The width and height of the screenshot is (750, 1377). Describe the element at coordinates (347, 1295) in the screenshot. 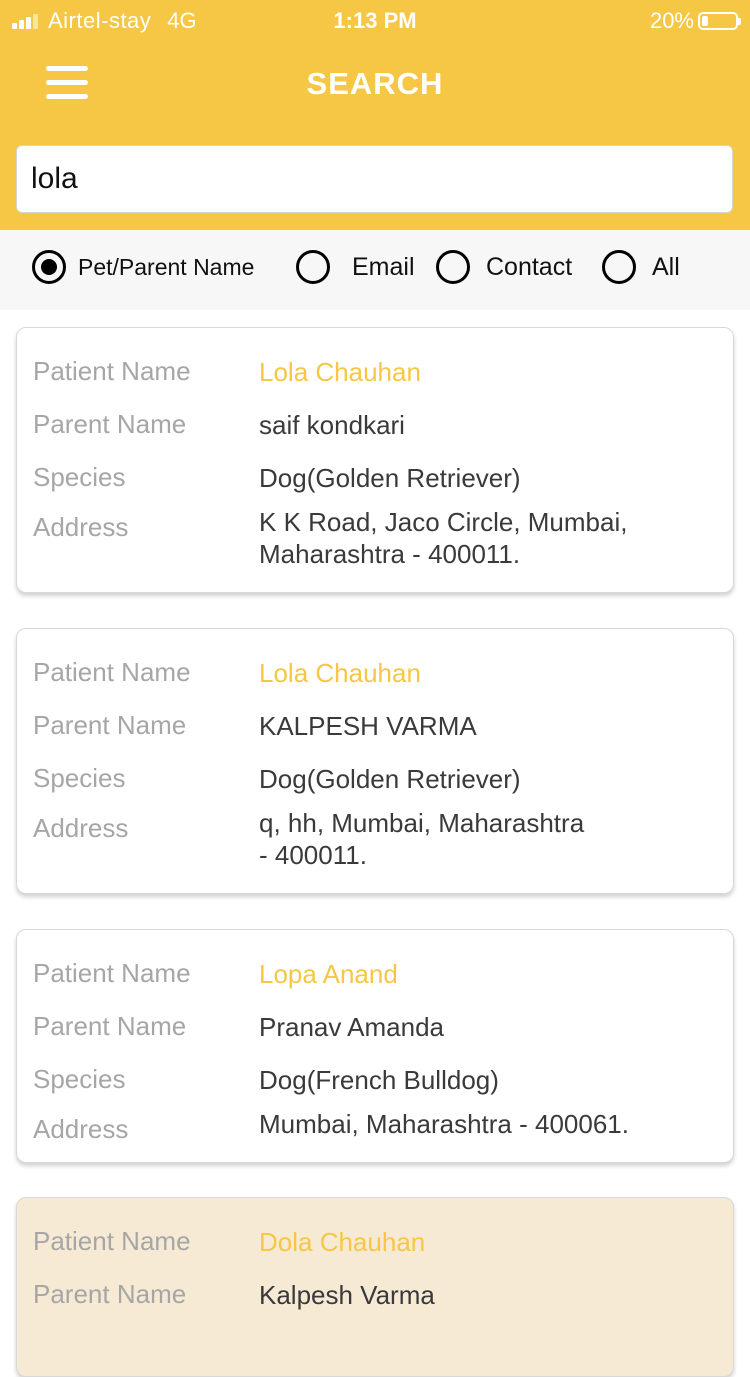

I see `parent-name-value: Kalpesh Varma` at that location.